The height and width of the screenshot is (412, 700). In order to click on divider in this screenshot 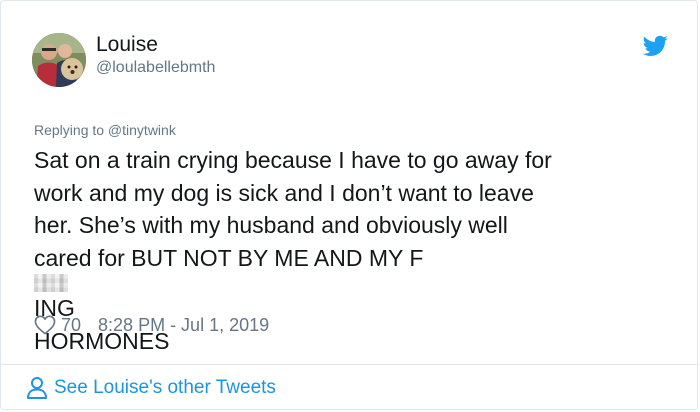, I will do `click(350, 364)`.